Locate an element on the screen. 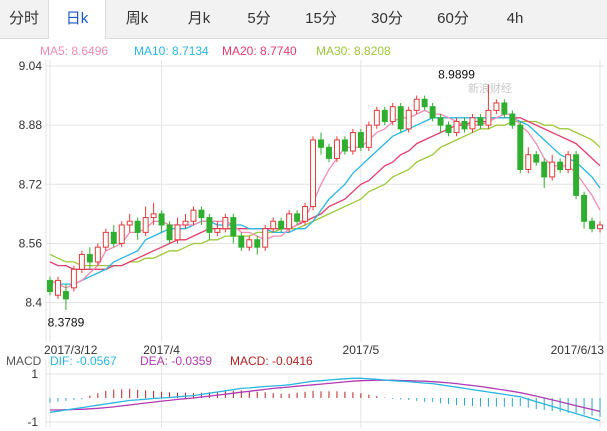 Image resolution: width=607 pixels, height=431 pixels. y-tick-label: 8.4 is located at coordinates (33, 303).